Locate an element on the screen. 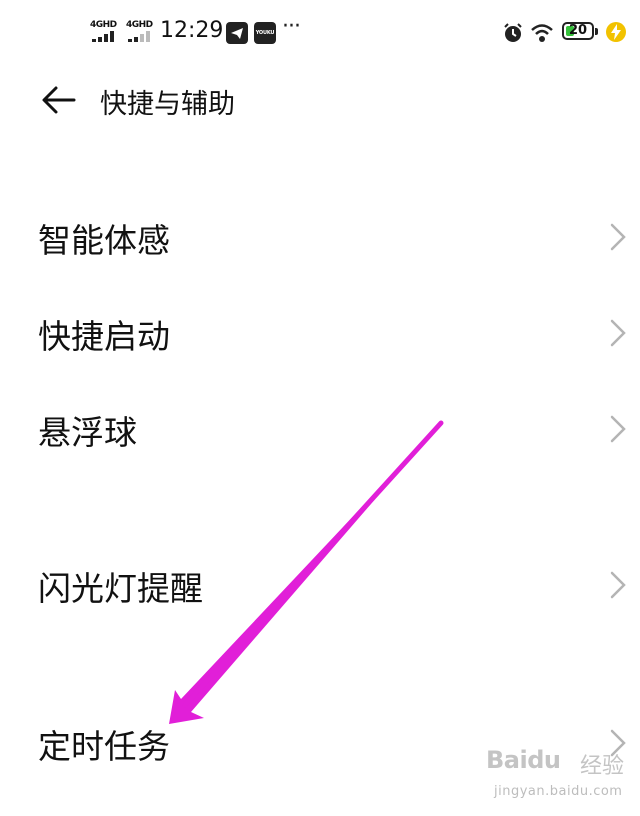 Image resolution: width=640 pixels, height=816 pixels. menu-item-label: 悬浮球 is located at coordinates (87, 432).